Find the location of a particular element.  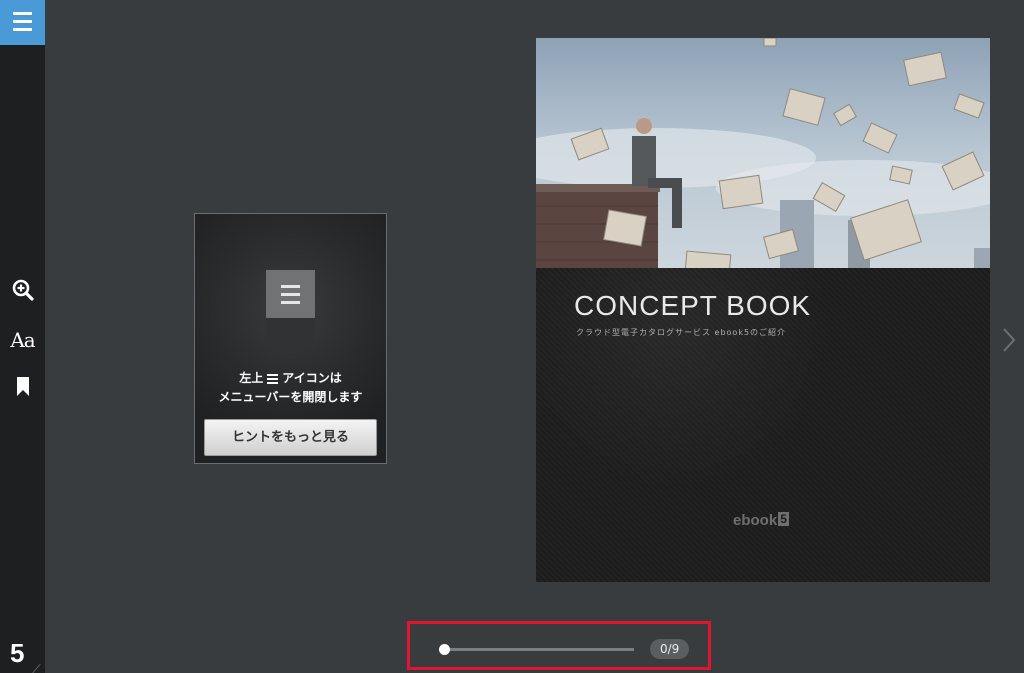

hint-panel: 左上 アイコンは メニューバーを開閉します ヒントをもっと見る is located at coordinates (290, 338).